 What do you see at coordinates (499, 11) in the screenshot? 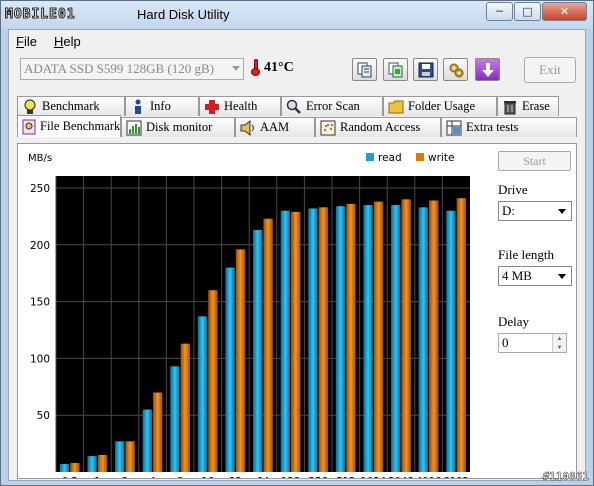
I see `minimize-button: ─` at bounding box center [499, 11].